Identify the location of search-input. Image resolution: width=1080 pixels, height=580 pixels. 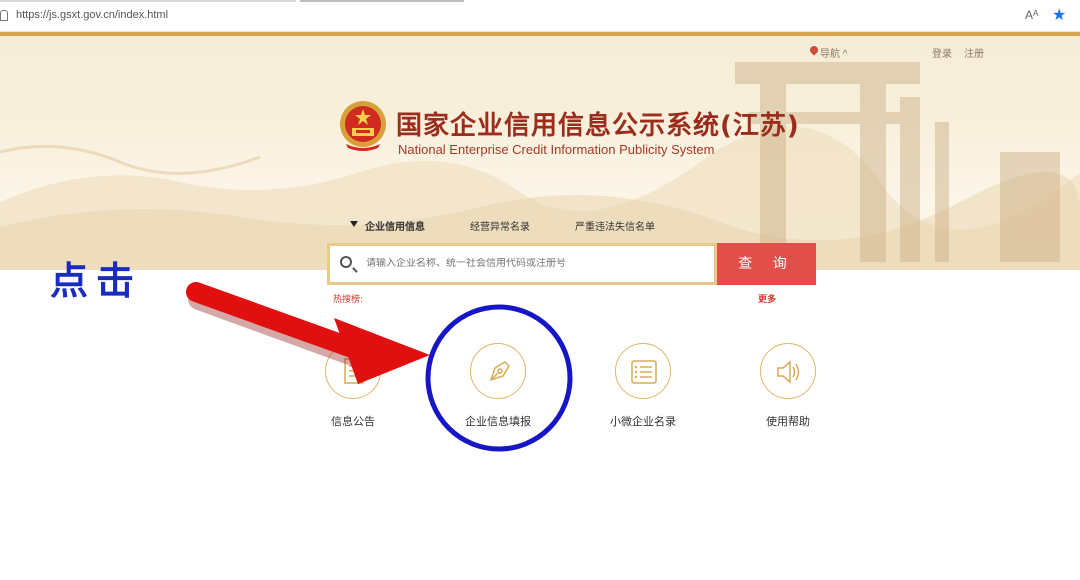
(536, 263).